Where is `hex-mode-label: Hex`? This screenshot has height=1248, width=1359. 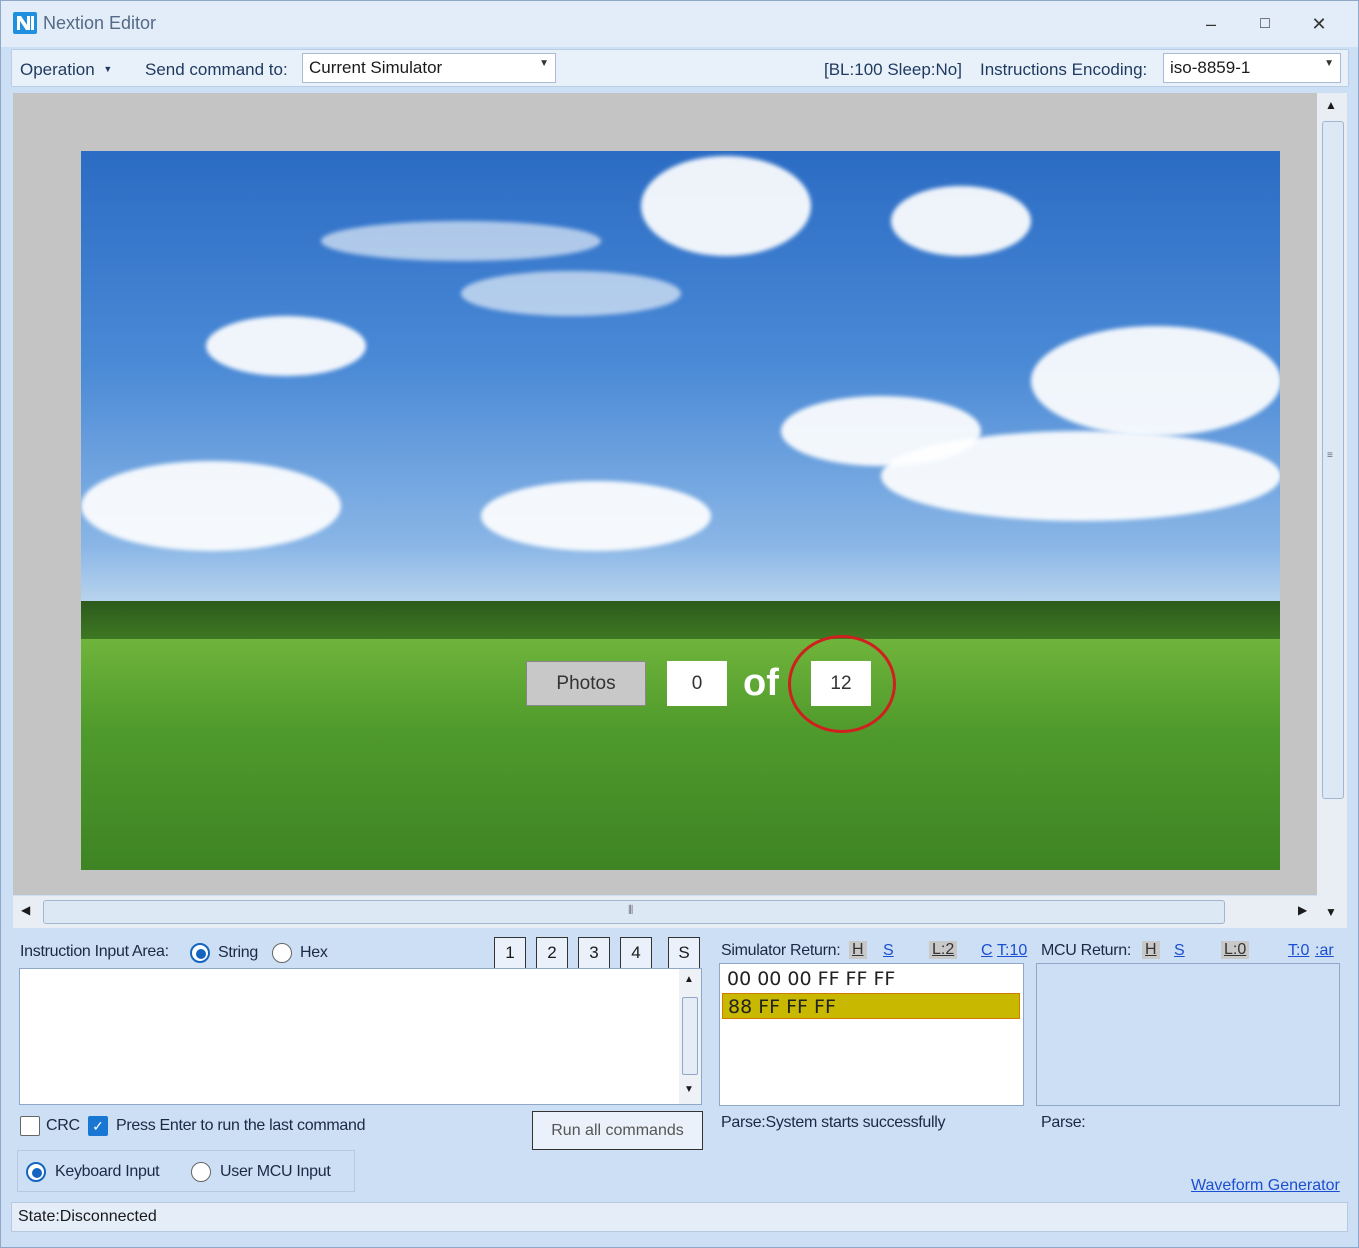 hex-mode-label: Hex is located at coordinates (314, 952).